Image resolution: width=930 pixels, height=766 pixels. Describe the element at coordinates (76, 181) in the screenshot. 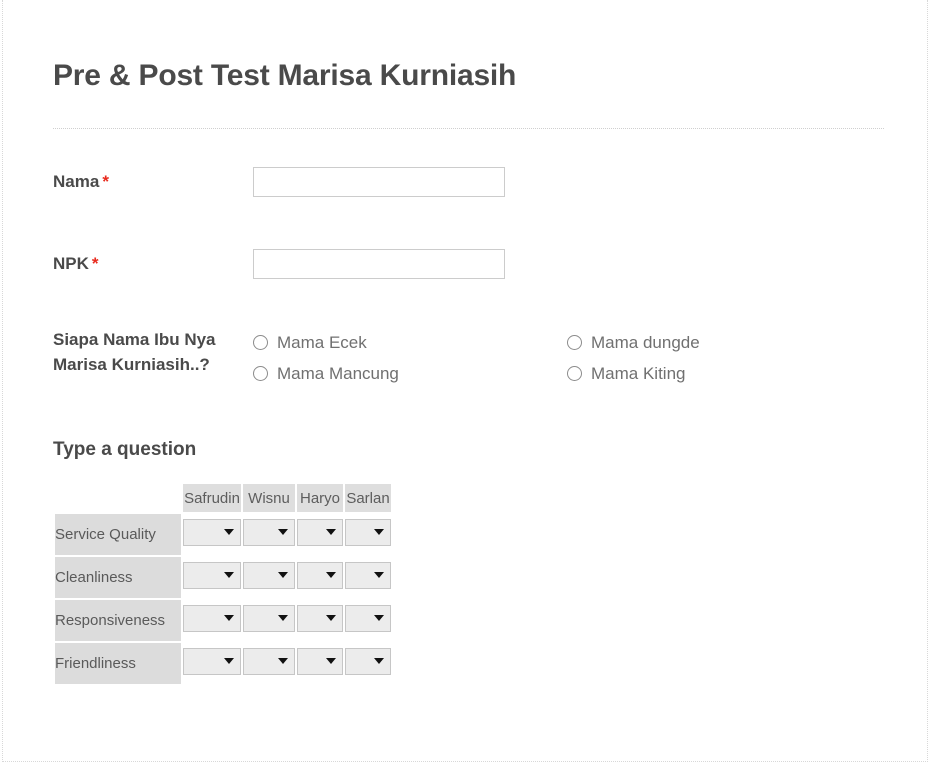

I see `label-nama-text: Nama` at that location.